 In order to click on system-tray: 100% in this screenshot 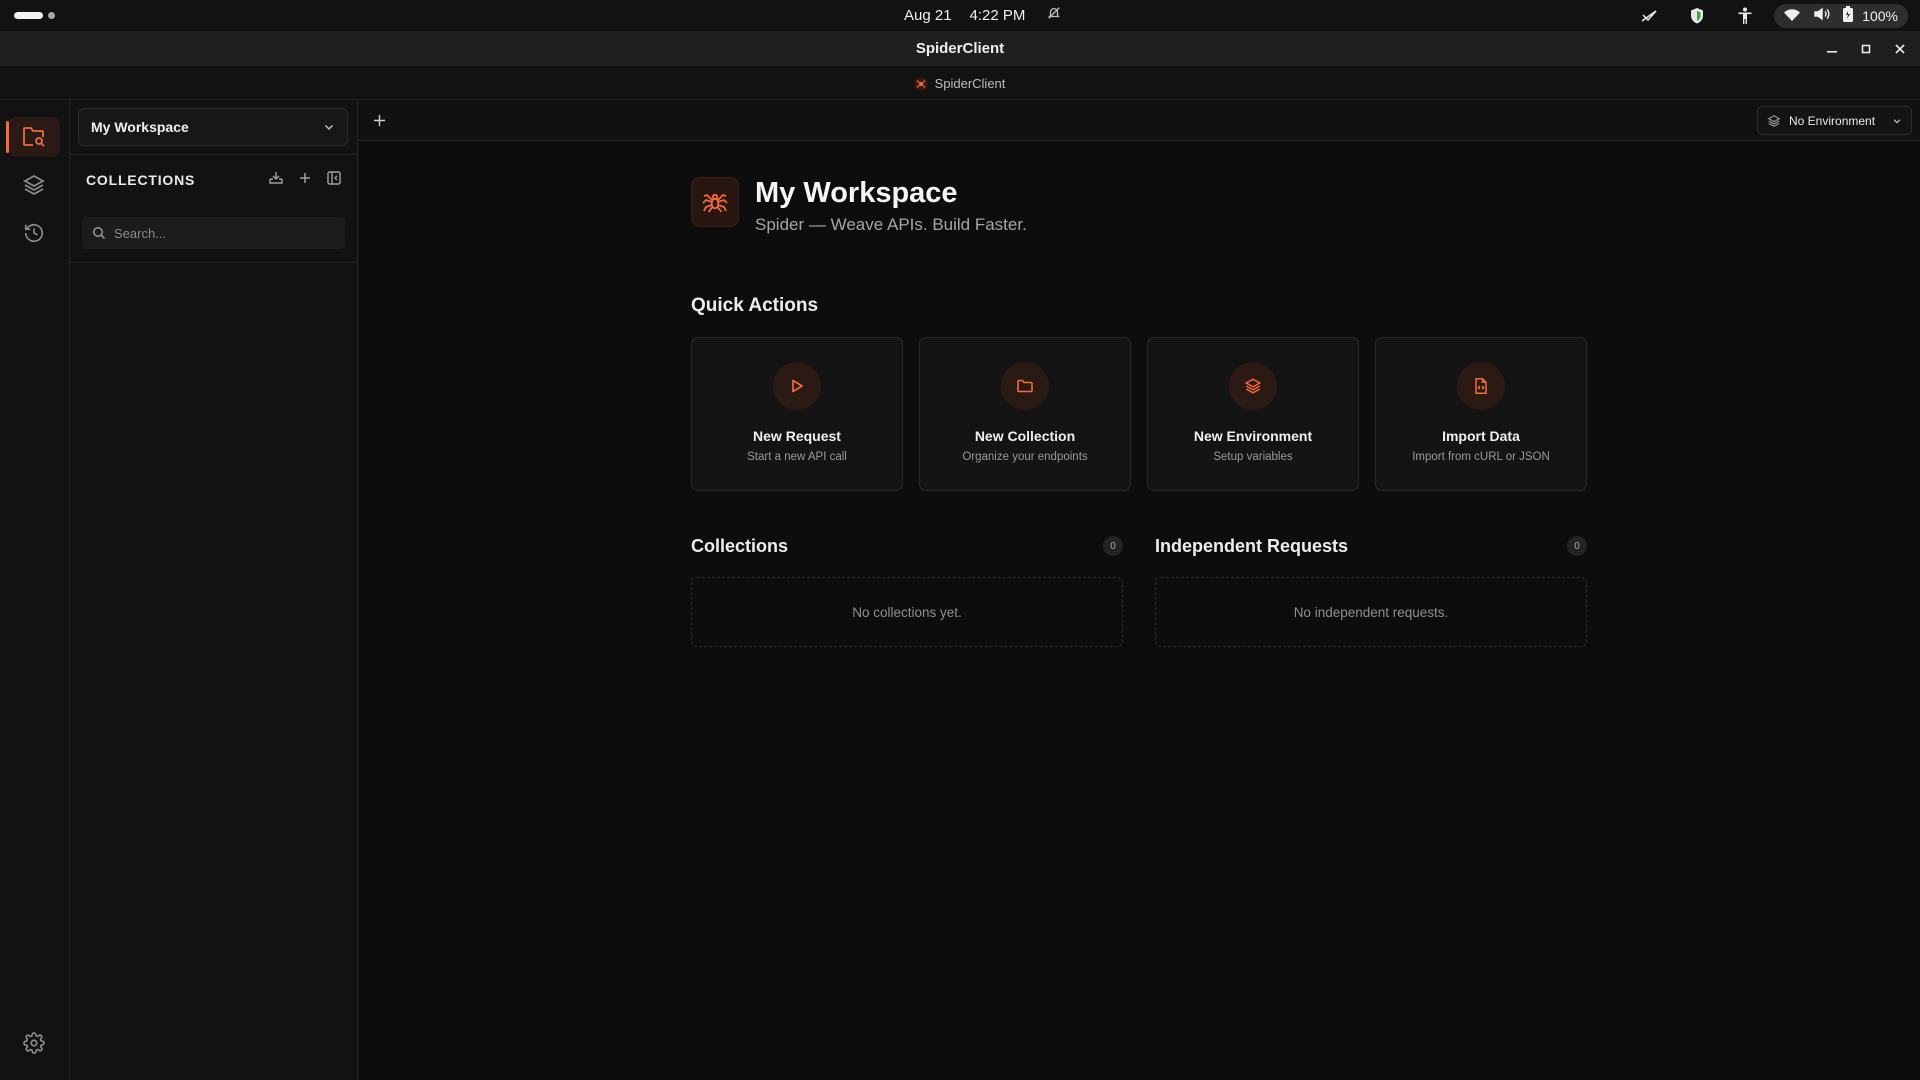, I will do `click(1779, 15)`.